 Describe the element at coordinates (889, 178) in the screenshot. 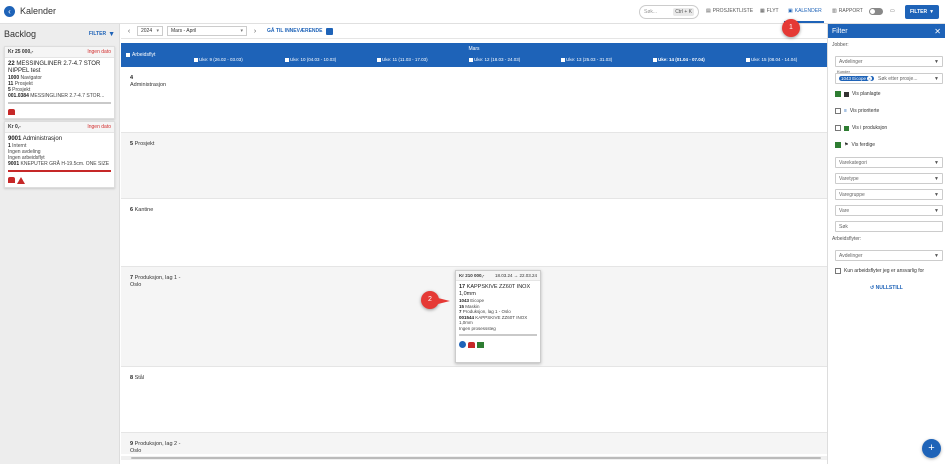

I see `varetype-select: Varetype ▼` at that location.